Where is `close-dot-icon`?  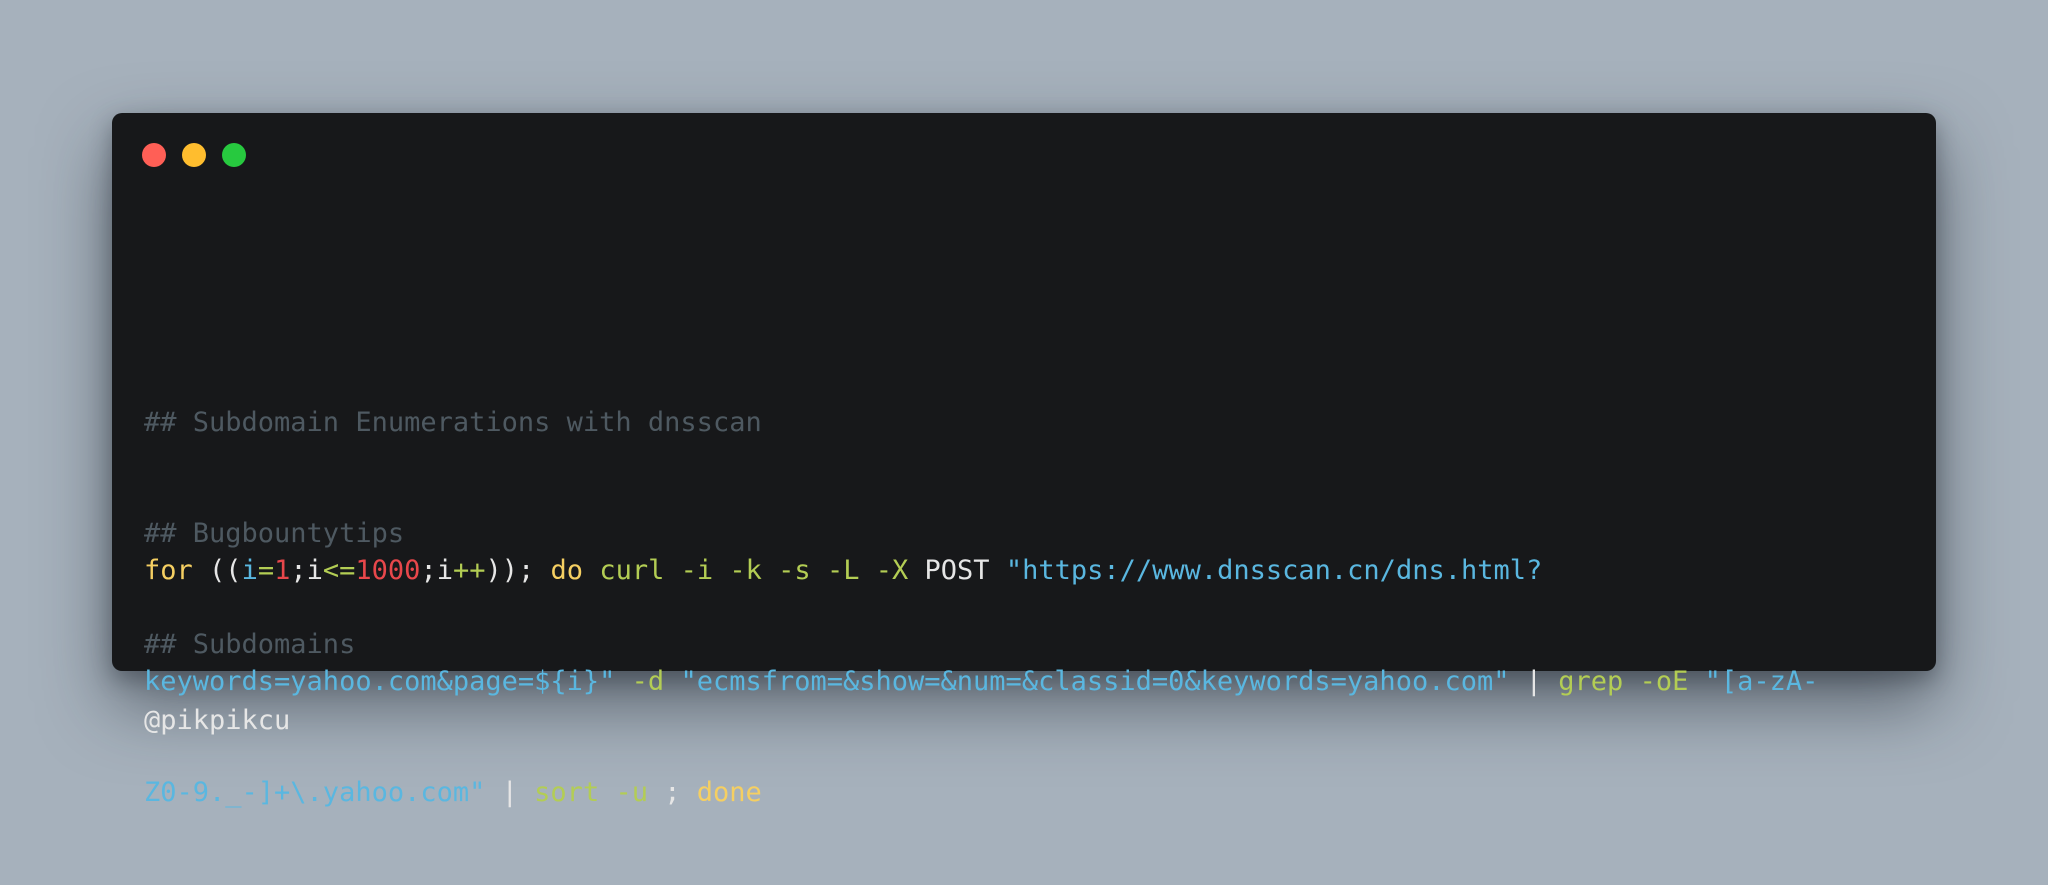 close-dot-icon is located at coordinates (154, 155).